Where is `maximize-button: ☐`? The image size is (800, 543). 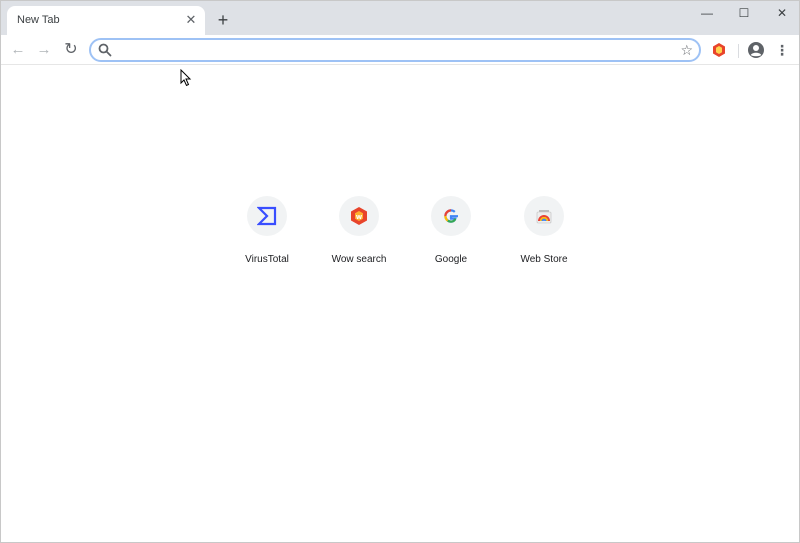
maximize-button: ☐ is located at coordinates (744, 13).